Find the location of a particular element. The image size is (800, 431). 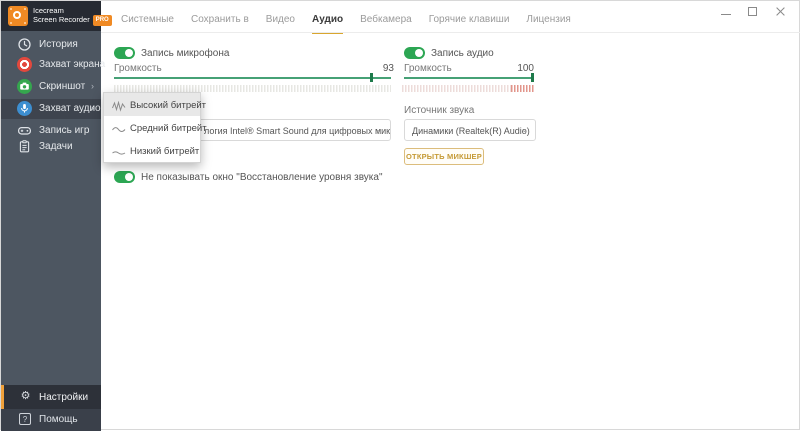

app-title: Icecream Screen Recorder PRO is located at coordinates (72, 16).